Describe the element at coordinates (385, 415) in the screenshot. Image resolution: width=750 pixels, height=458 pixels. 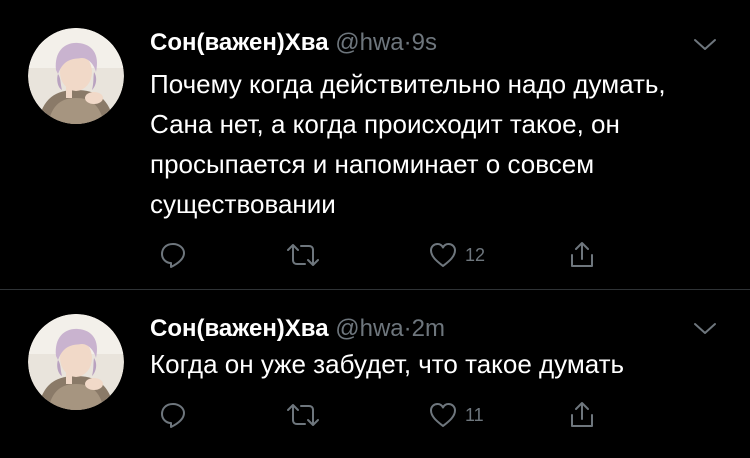
I see `tweet-actions: 11` at that location.